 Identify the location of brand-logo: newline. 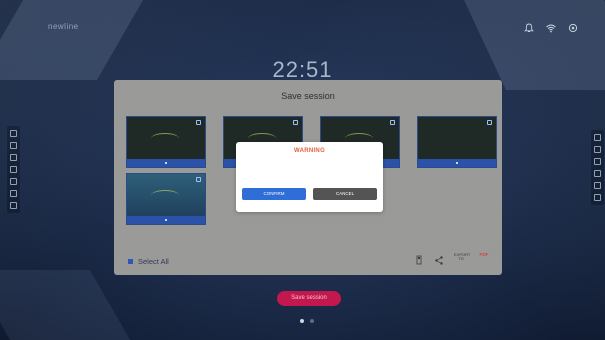
(63, 26).